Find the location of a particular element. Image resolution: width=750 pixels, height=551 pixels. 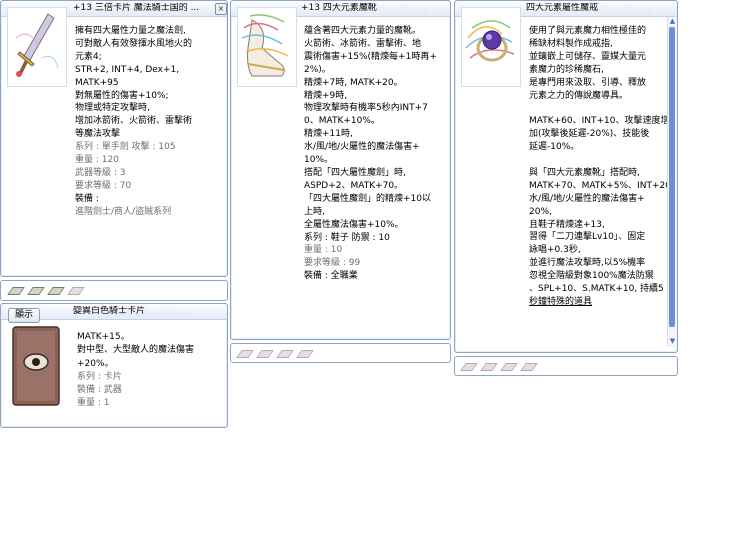

desc-line: ASPD+2、MATK+70。 is located at coordinates (354, 185).